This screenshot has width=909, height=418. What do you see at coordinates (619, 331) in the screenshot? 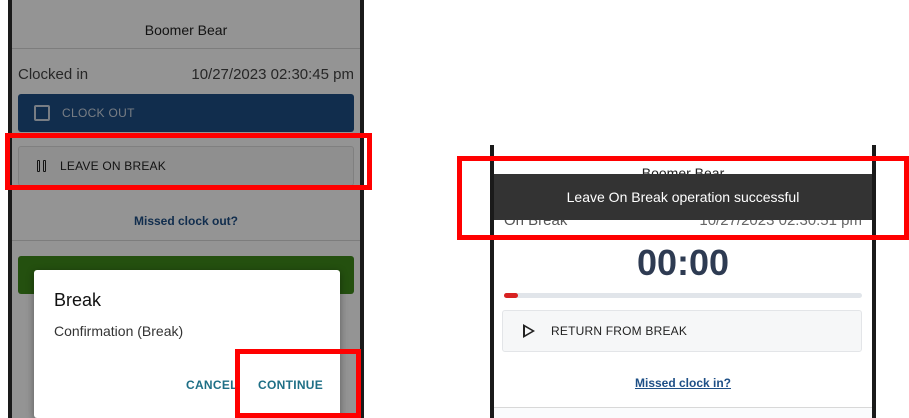
I see `return-from-break-label: RETURN FROM BREAK` at bounding box center [619, 331].